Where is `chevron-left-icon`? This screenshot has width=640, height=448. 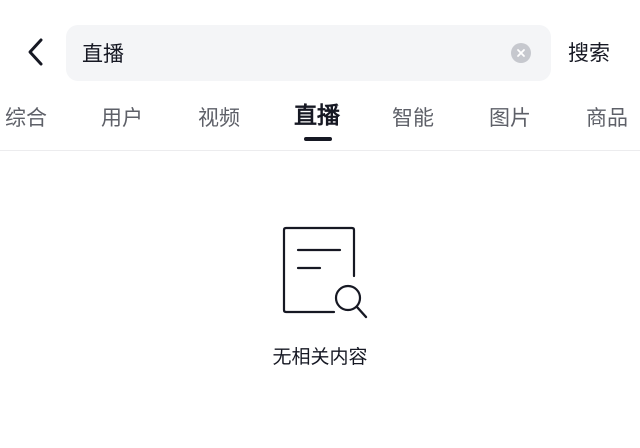
chevron-left-icon is located at coordinates (35, 52).